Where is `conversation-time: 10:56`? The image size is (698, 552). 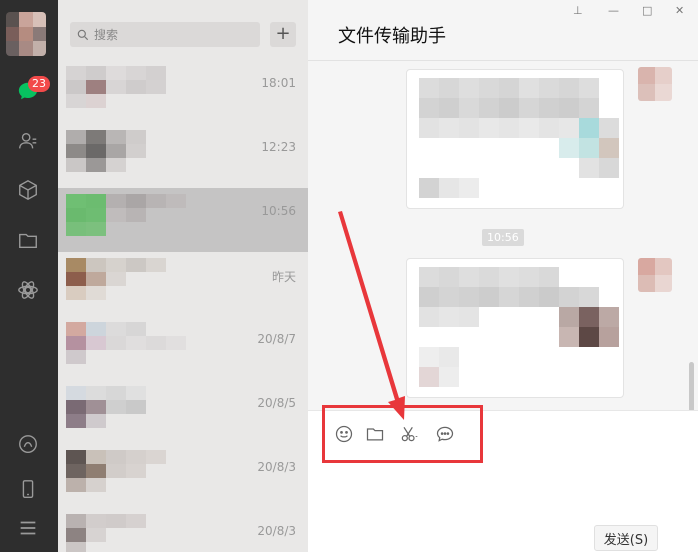 conversation-time: 10:56 is located at coordinates (278, 211).